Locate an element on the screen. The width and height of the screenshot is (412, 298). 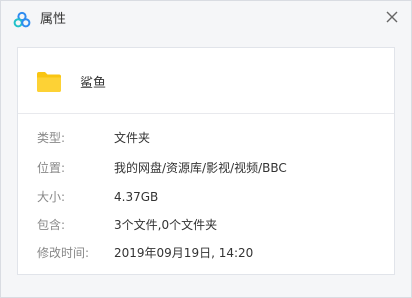
property-row-location: 位置: 我的网盘/资源库/影视/视频/BBC is located at coordinates (206, 168).